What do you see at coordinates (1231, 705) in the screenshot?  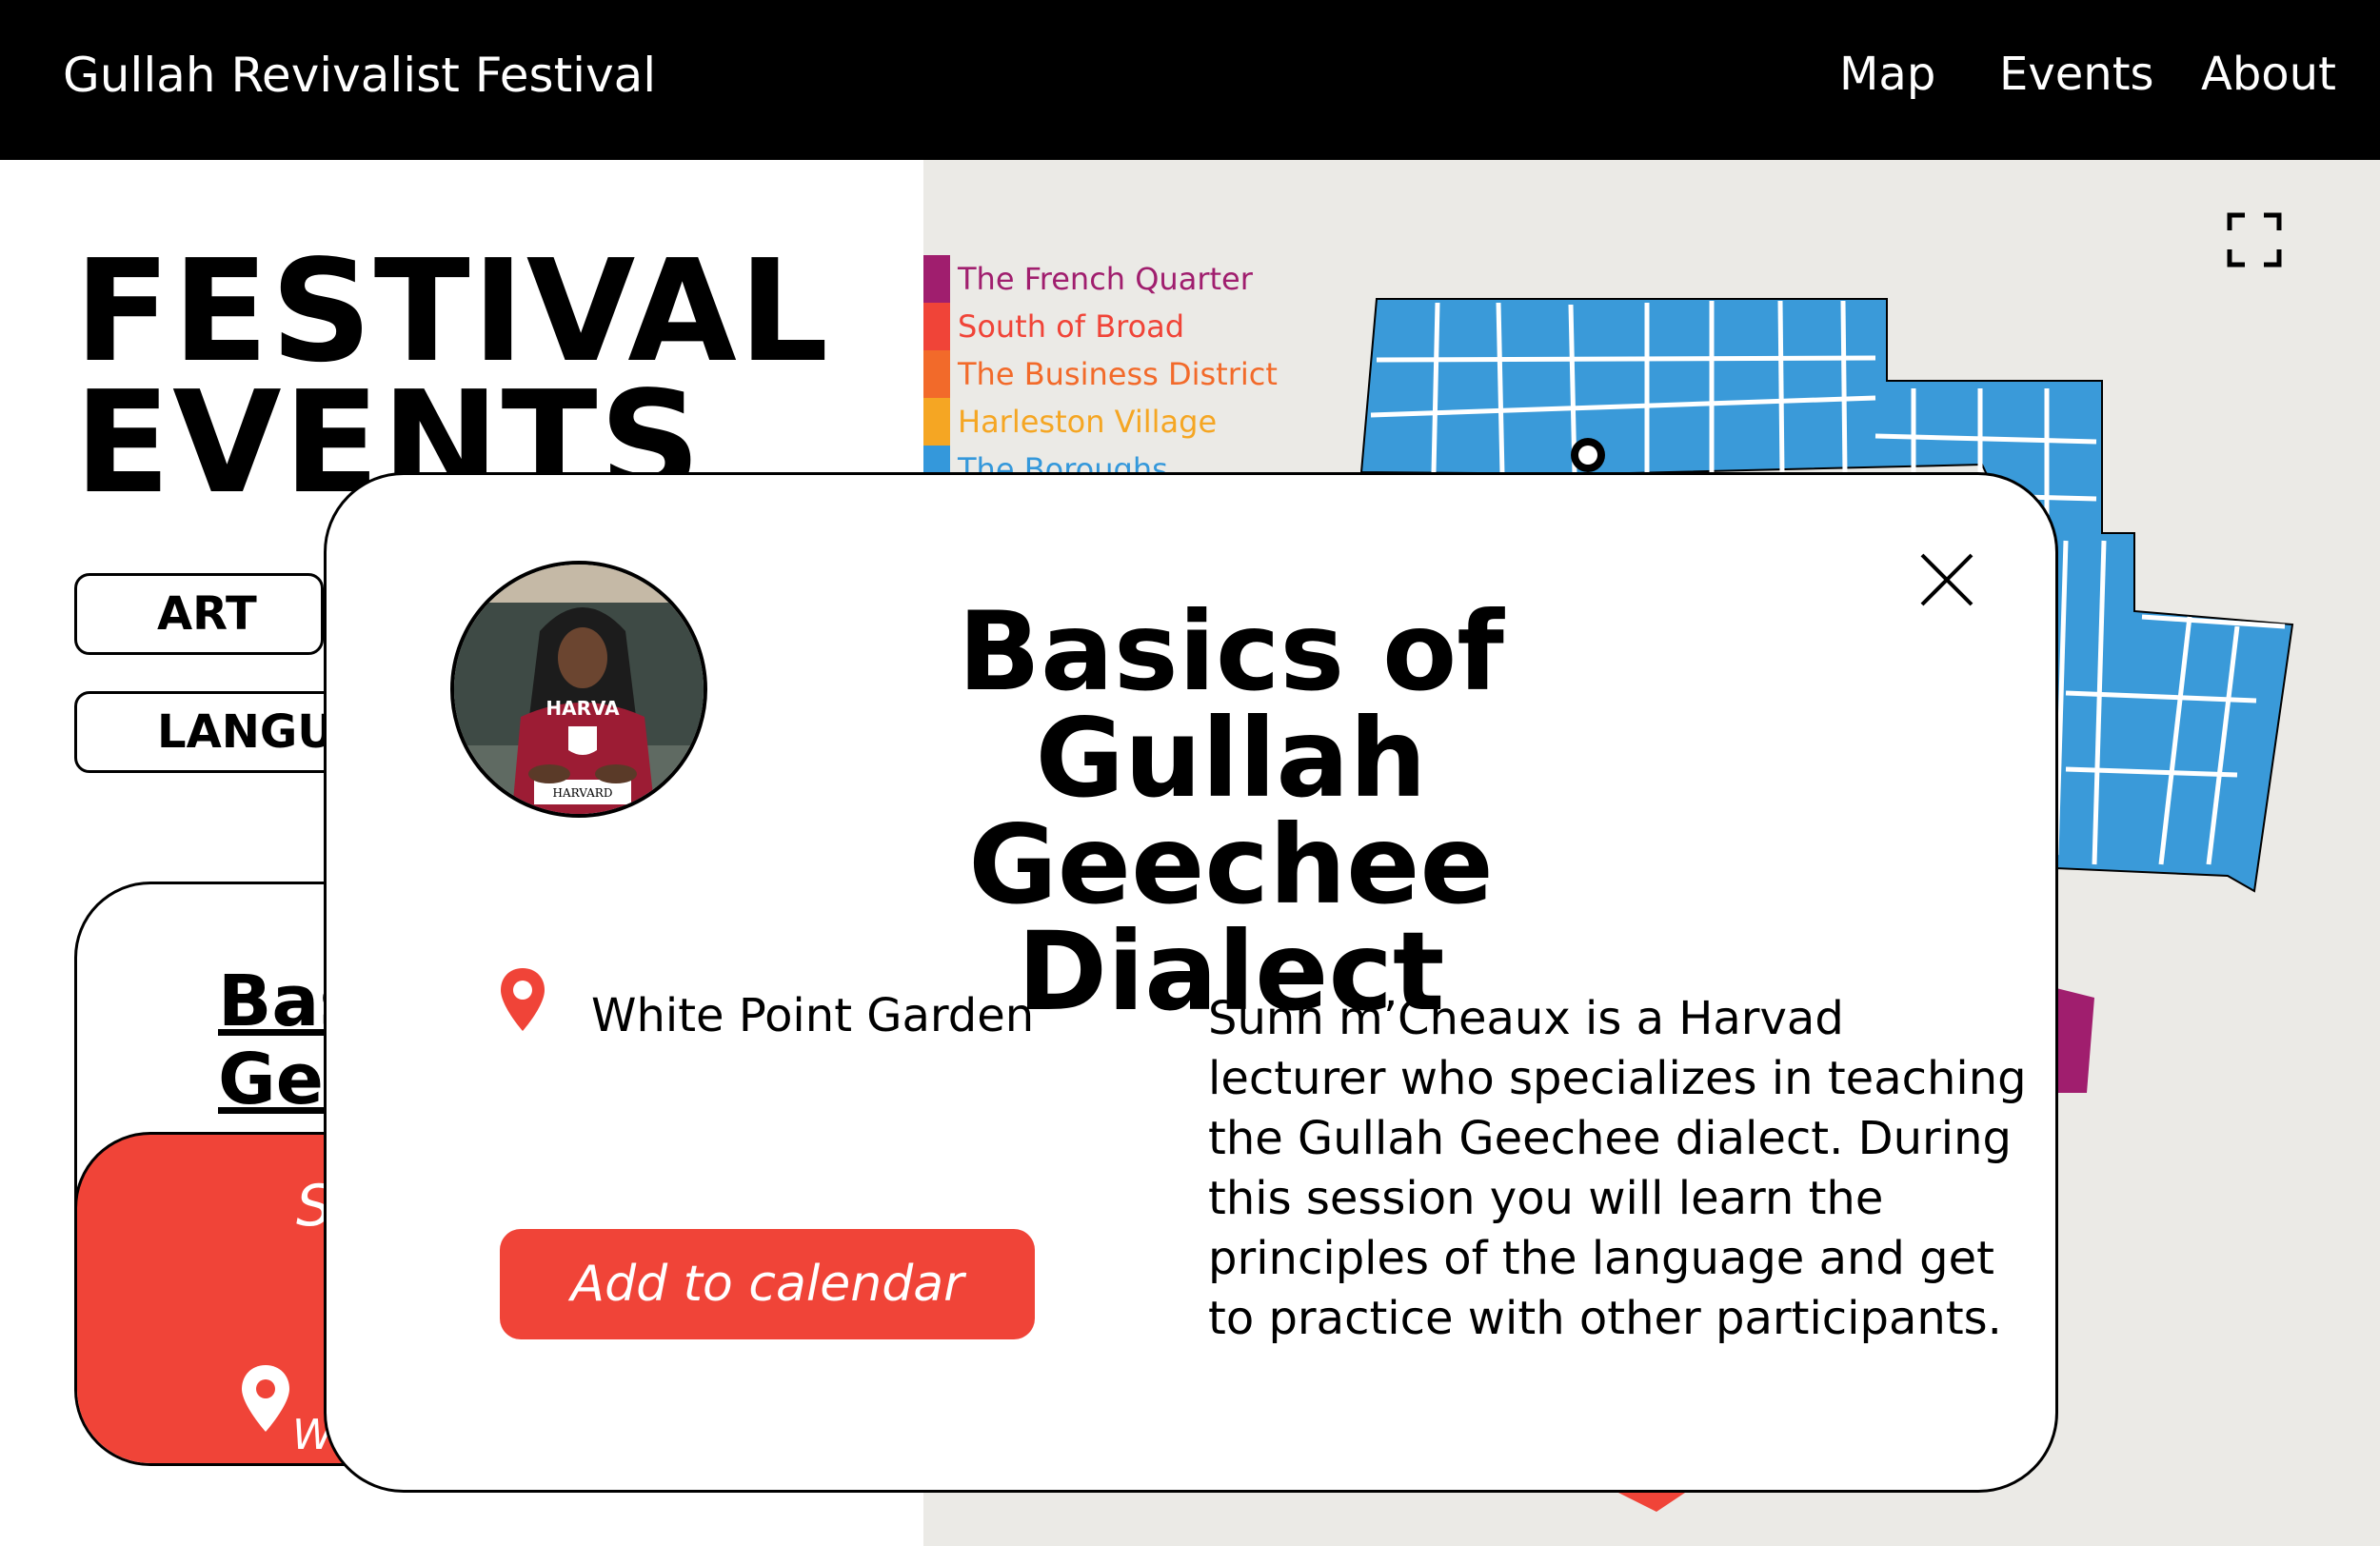 I see `event-title-line-1: Basics of Gullah` at bounding box center [1231, 705].